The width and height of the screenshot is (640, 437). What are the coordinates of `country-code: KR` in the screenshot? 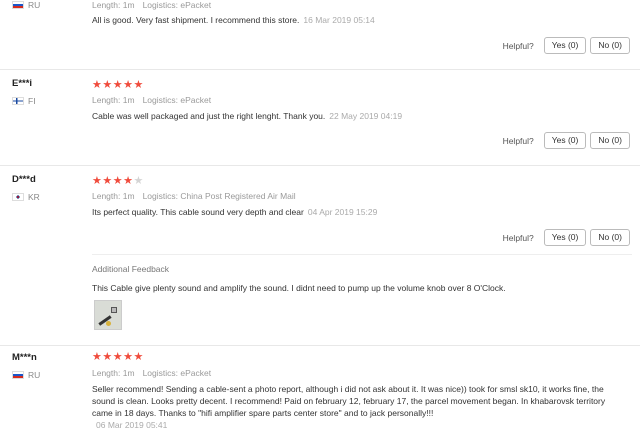 It's located at (34, 197).